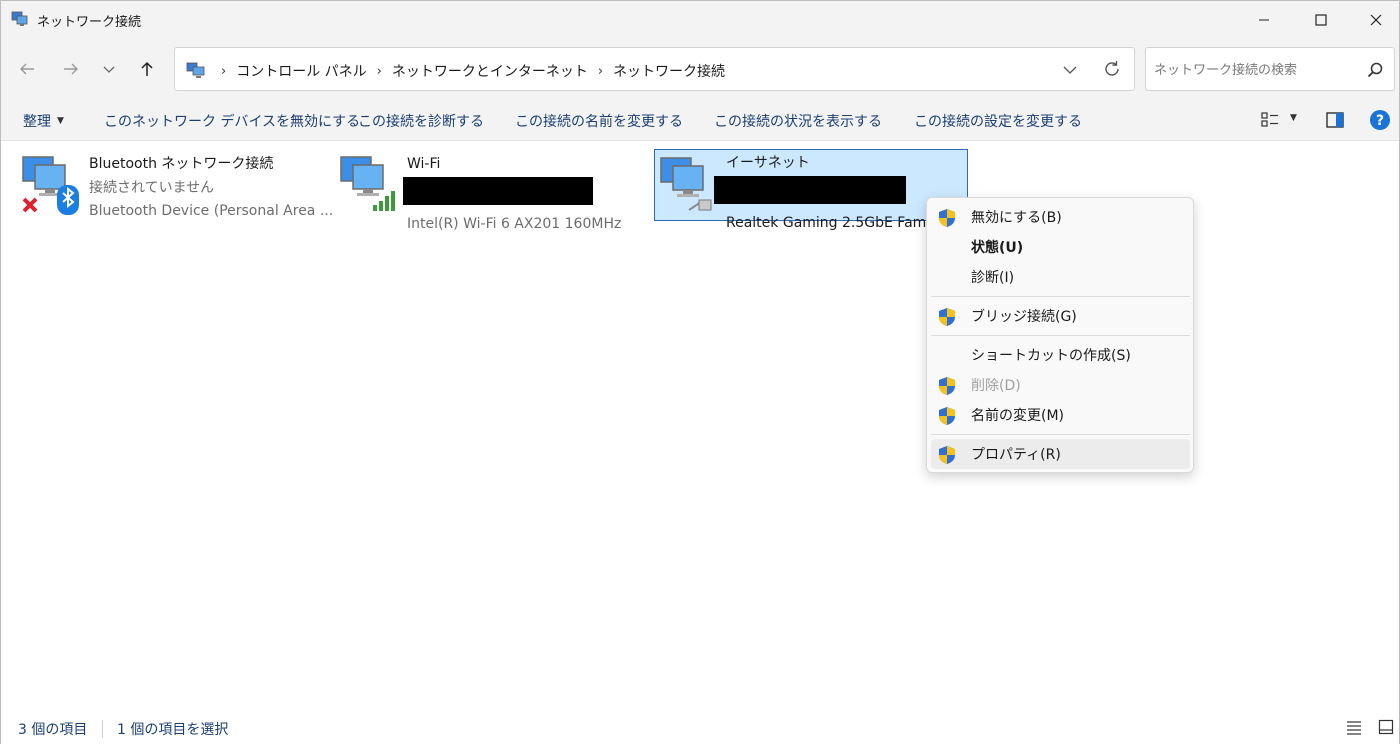 This screenshot has height=744, width=1400. What do you see at coordinates (996, 386) in the screenshot?
I see `menu-item-label: 削除(D)` at bounding box center [996, 386].